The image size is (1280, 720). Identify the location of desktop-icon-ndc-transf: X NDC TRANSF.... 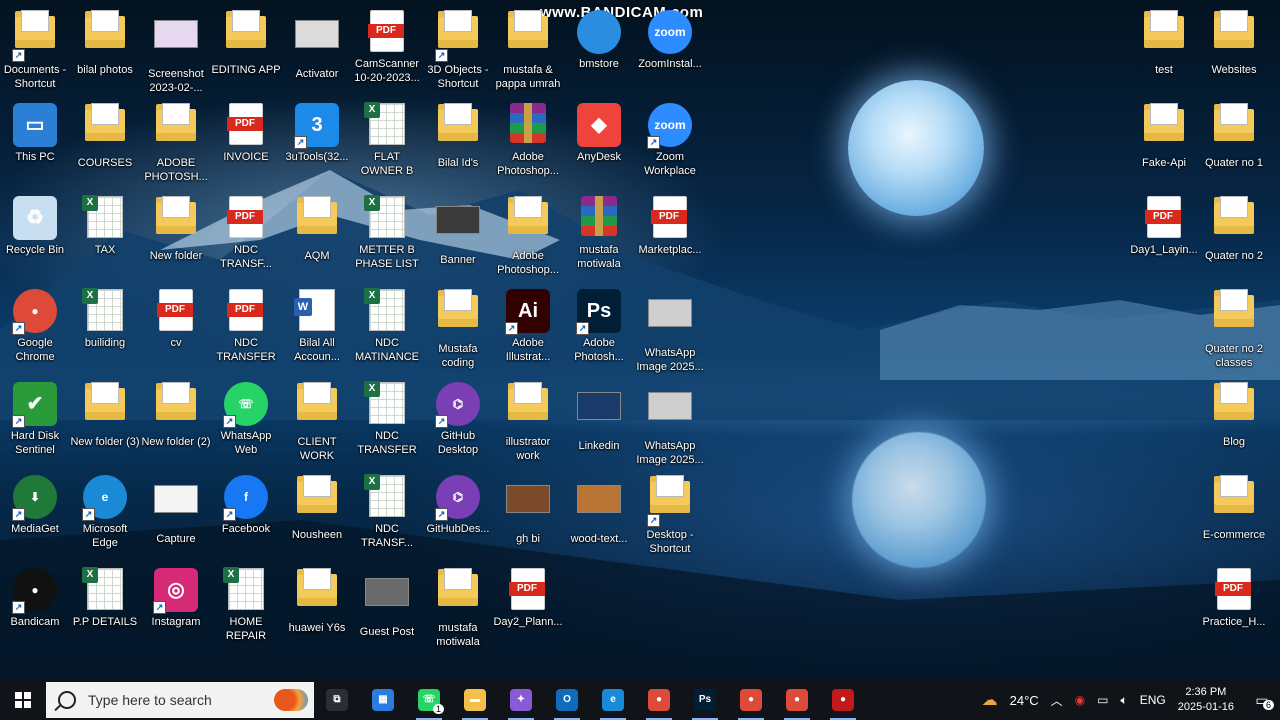
(387, 517).